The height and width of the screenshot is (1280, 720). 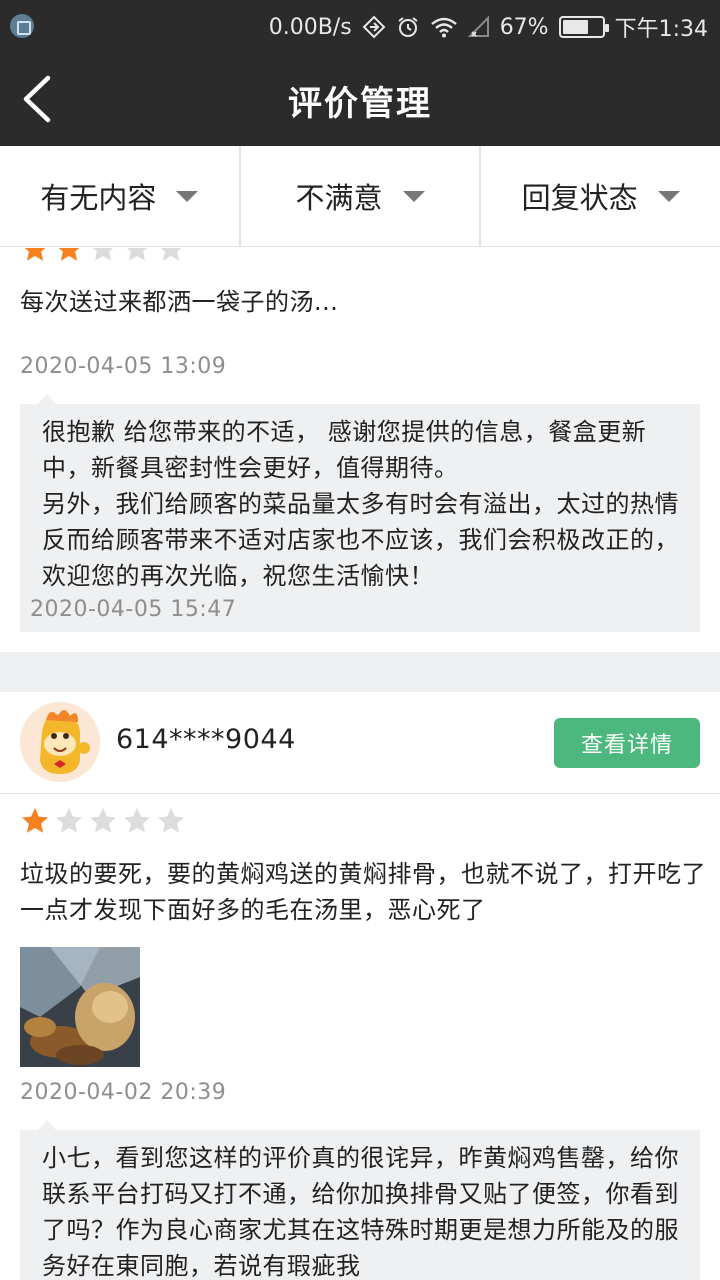 I want to click on username: 614****9044, so click(x=206, y=739).